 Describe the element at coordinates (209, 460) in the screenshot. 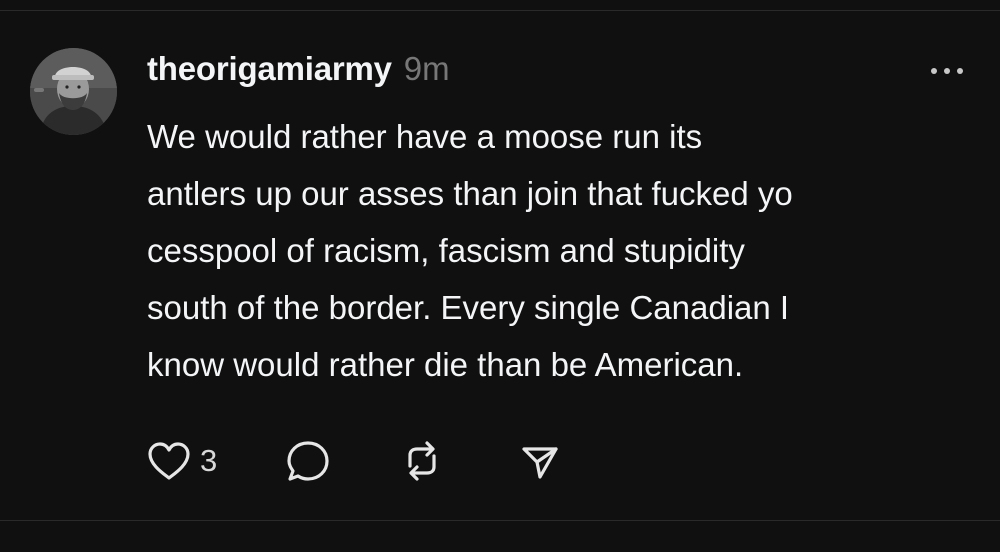

I see `like-count: 3` at that location.